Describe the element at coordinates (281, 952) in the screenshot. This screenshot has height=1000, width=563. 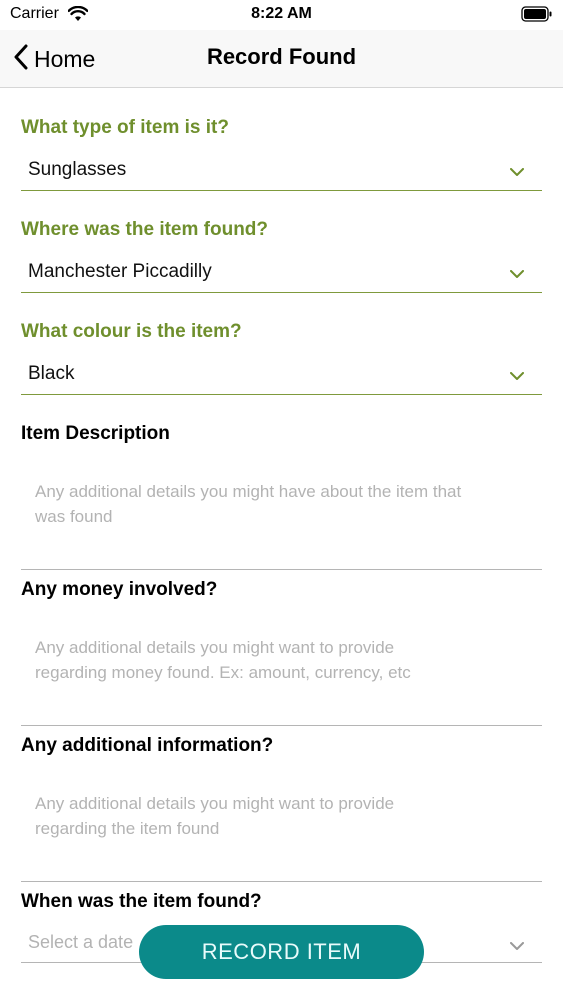
I see `record-item-button: RECORD ITEM` at that location.